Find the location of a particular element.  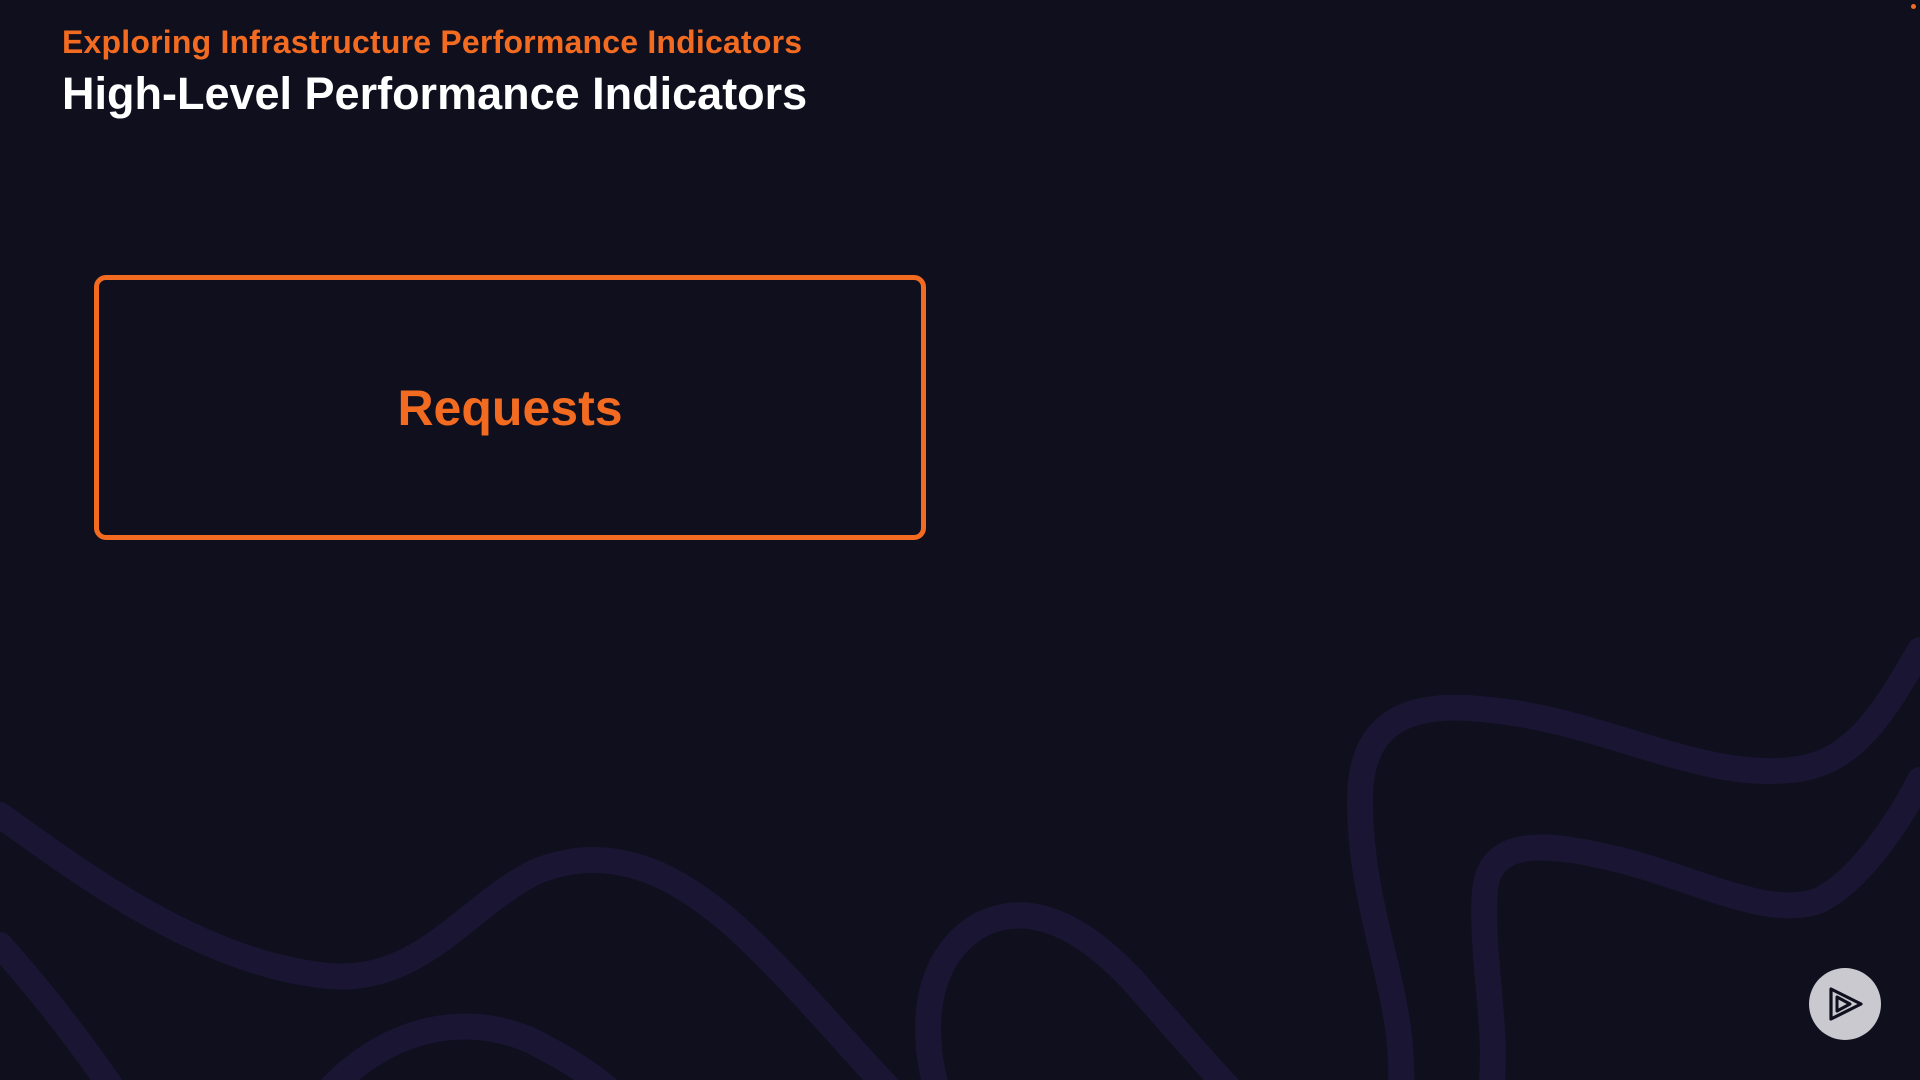

card-label: Requests is located at coordinates (510, 407).